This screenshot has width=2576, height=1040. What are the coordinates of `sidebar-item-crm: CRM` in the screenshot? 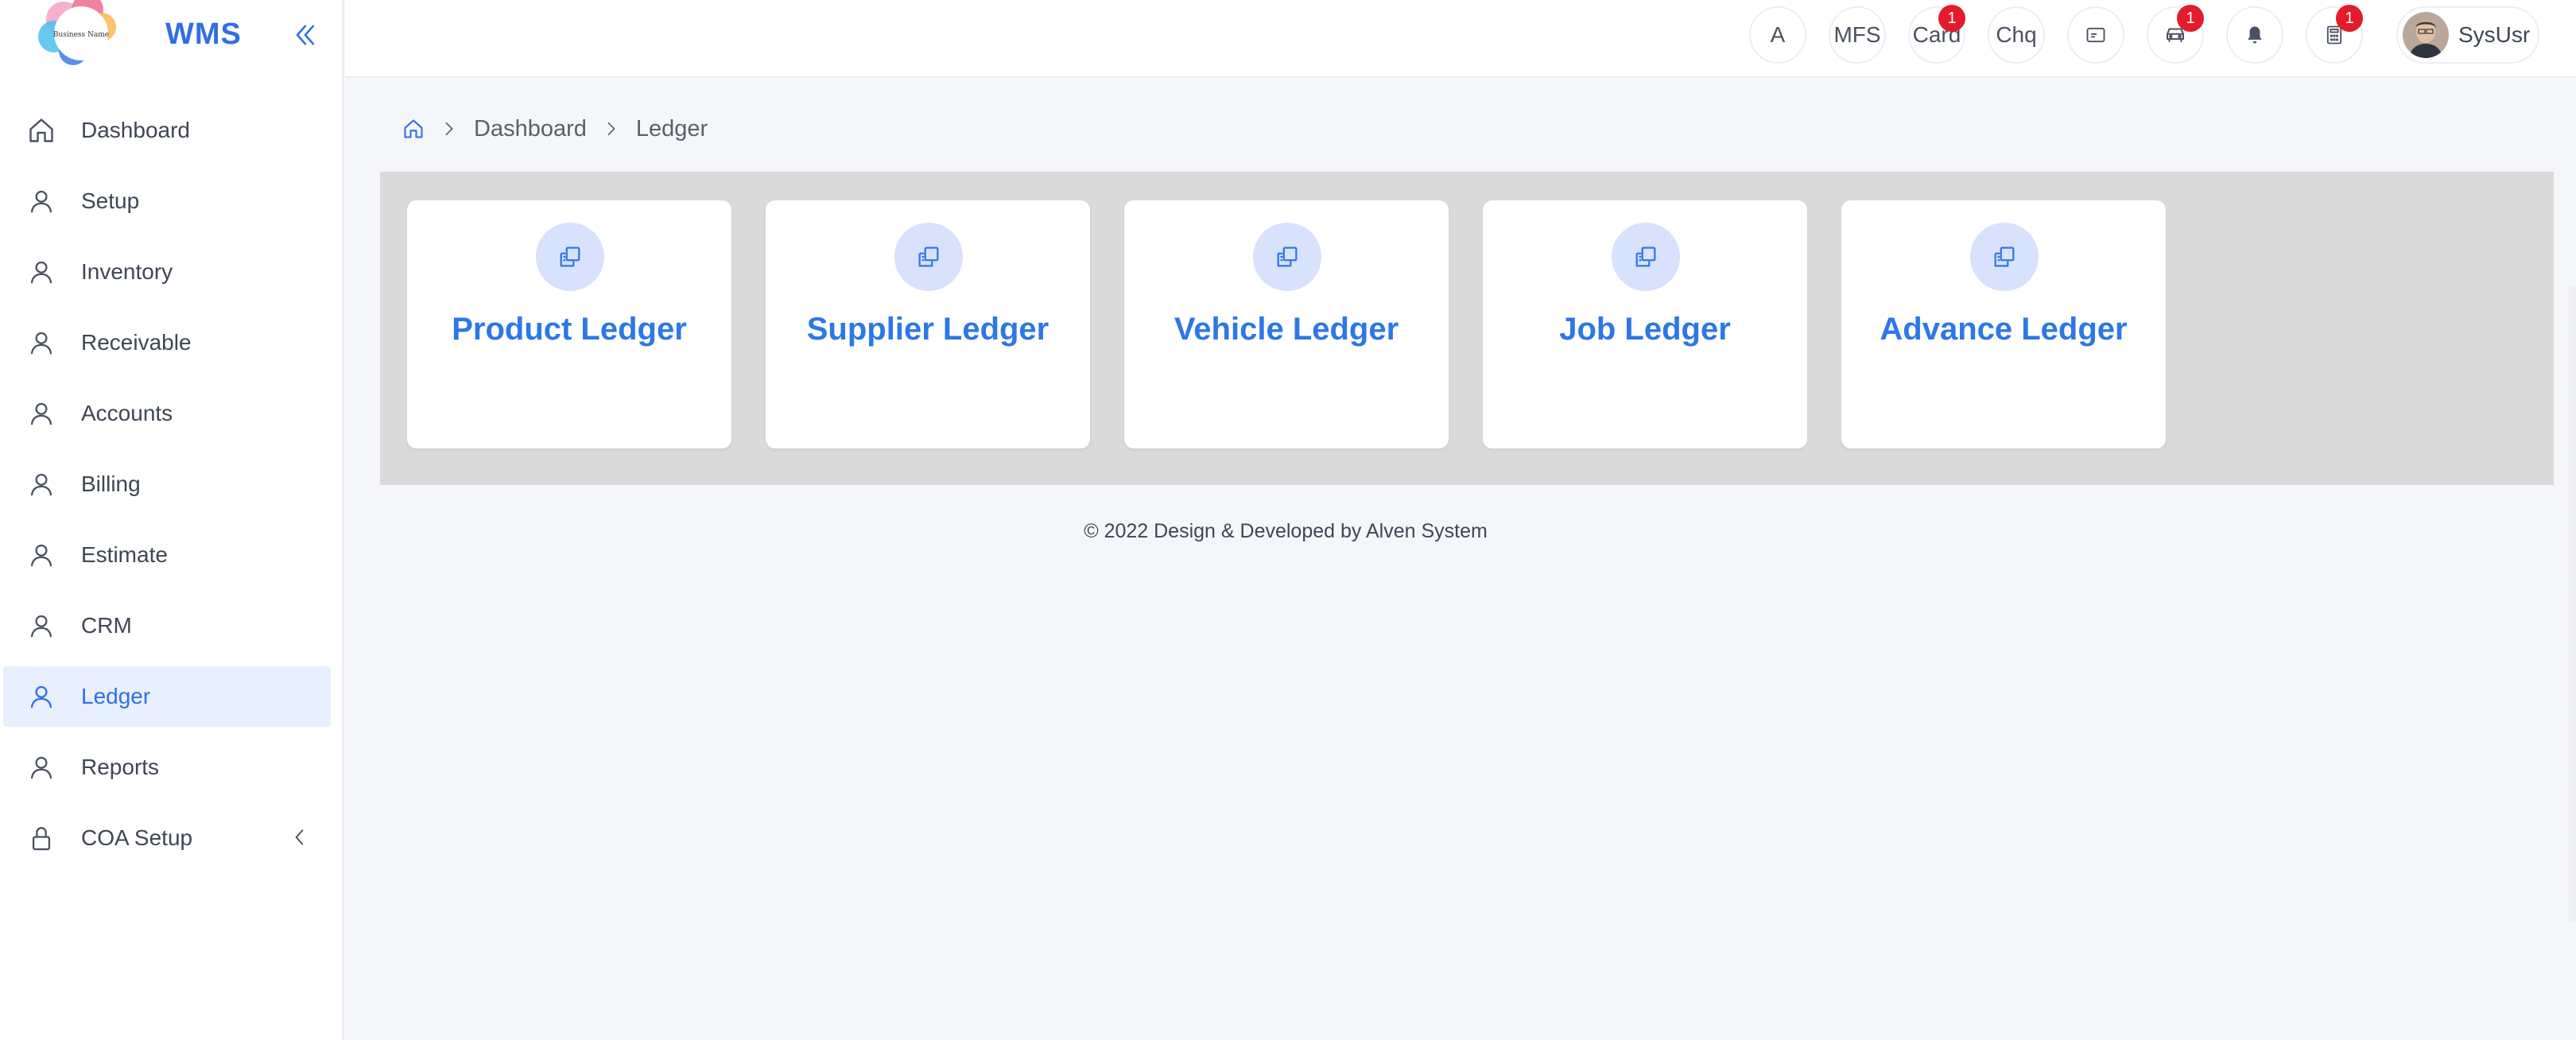 It's located at (167, 626).